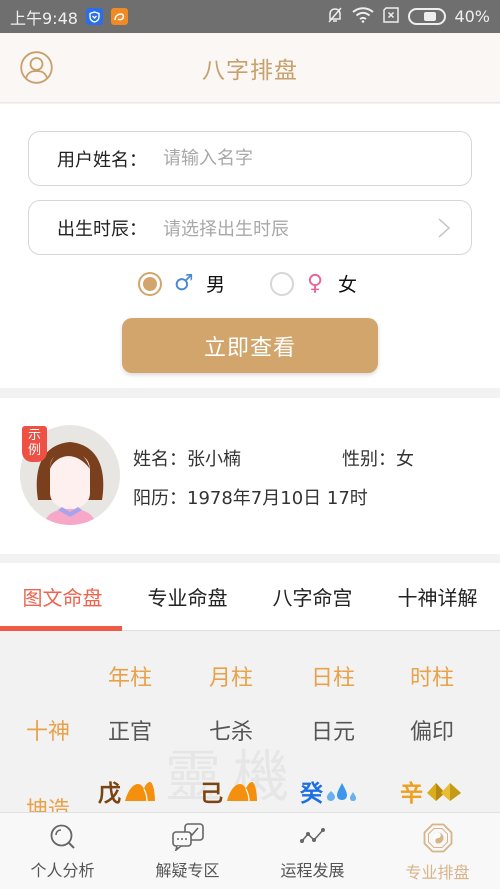 The height and width of the screenshot is (889, 500). Describe the element at coordinates (312, 596) in the screenshot. I see `tab-bazi-palace: 八字命宫` at that location.